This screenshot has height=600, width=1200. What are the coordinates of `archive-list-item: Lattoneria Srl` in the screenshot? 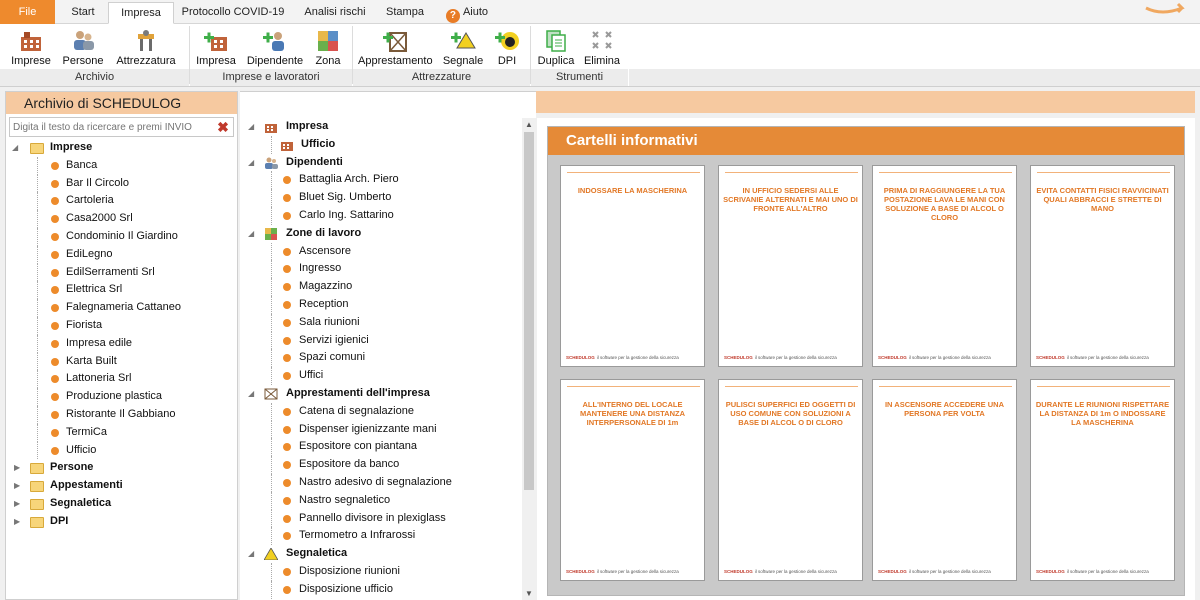 It's located at (121, 379).